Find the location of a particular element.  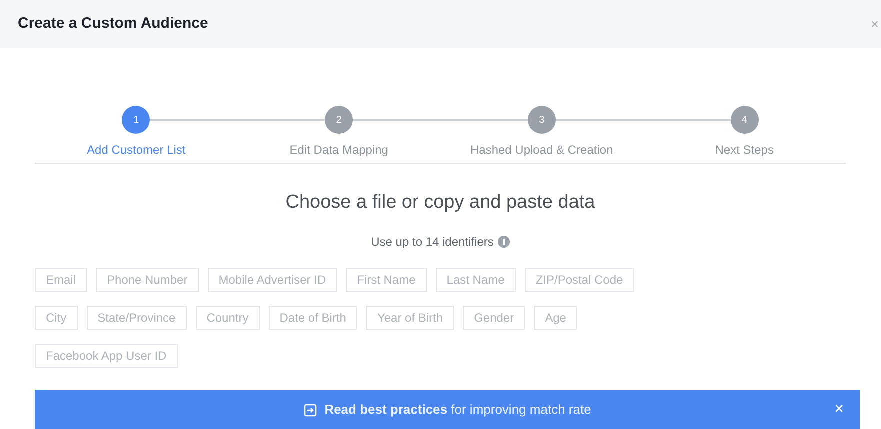

step-number: 2 is located at coordinates (339, 120).